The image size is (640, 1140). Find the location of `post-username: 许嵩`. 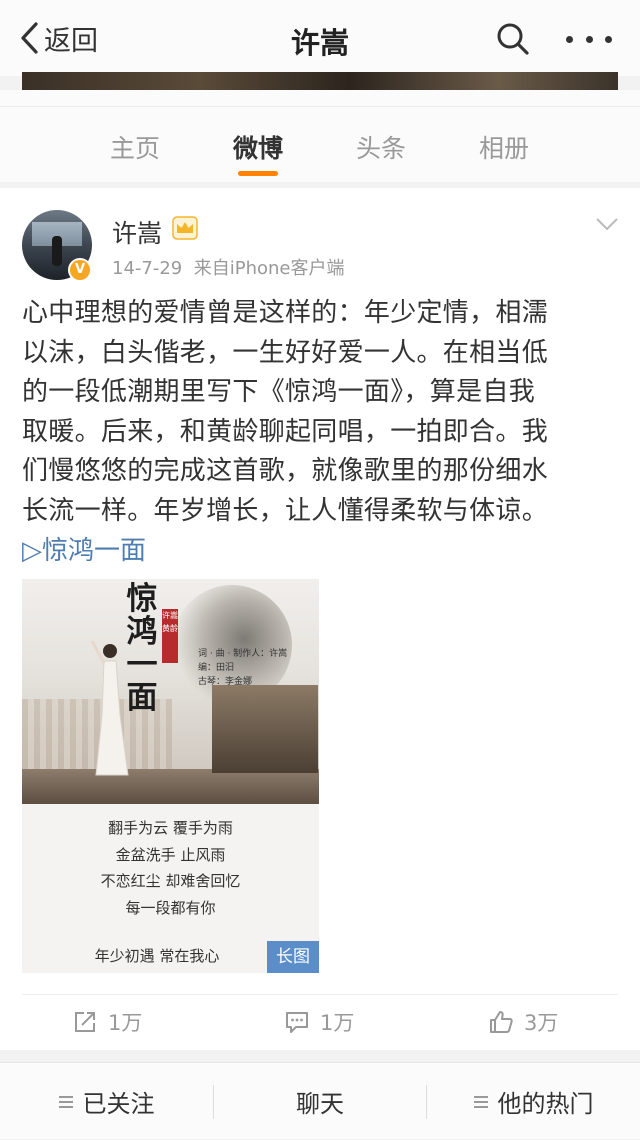

post-username: 许嵩 is located at coordinates (137, 232).